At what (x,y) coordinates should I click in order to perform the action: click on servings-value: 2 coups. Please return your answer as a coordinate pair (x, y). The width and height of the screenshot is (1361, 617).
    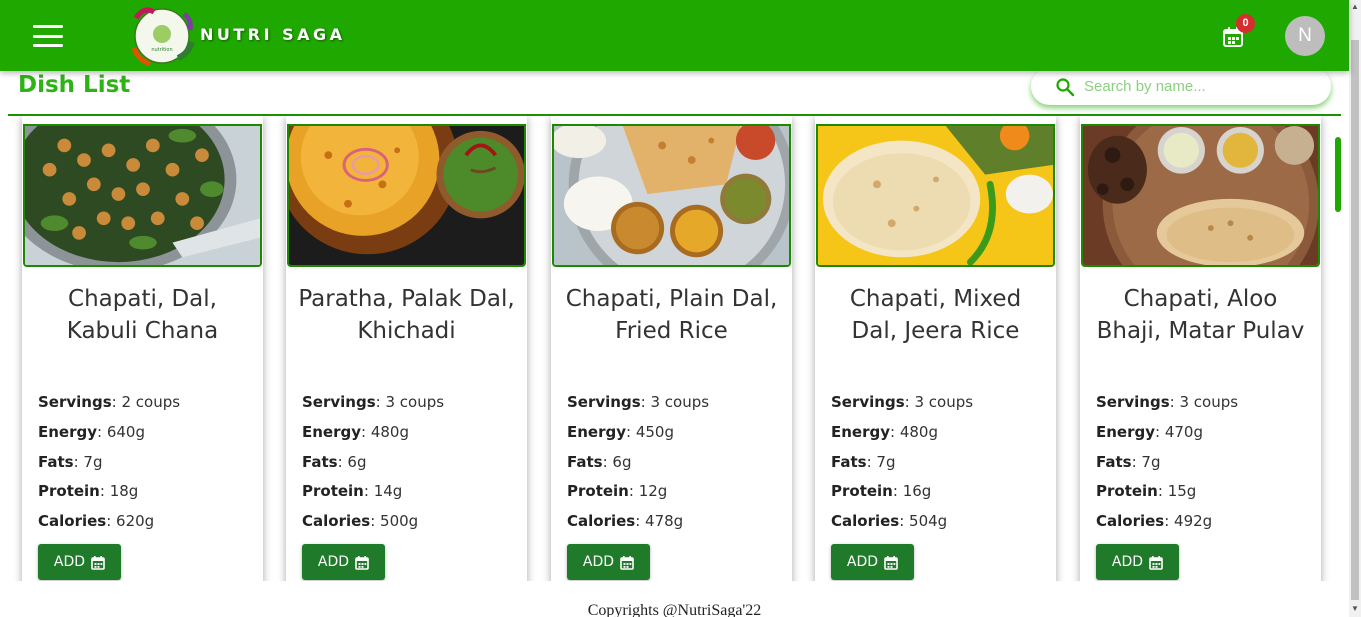
    Looking at the image, I should click on (151, 402).